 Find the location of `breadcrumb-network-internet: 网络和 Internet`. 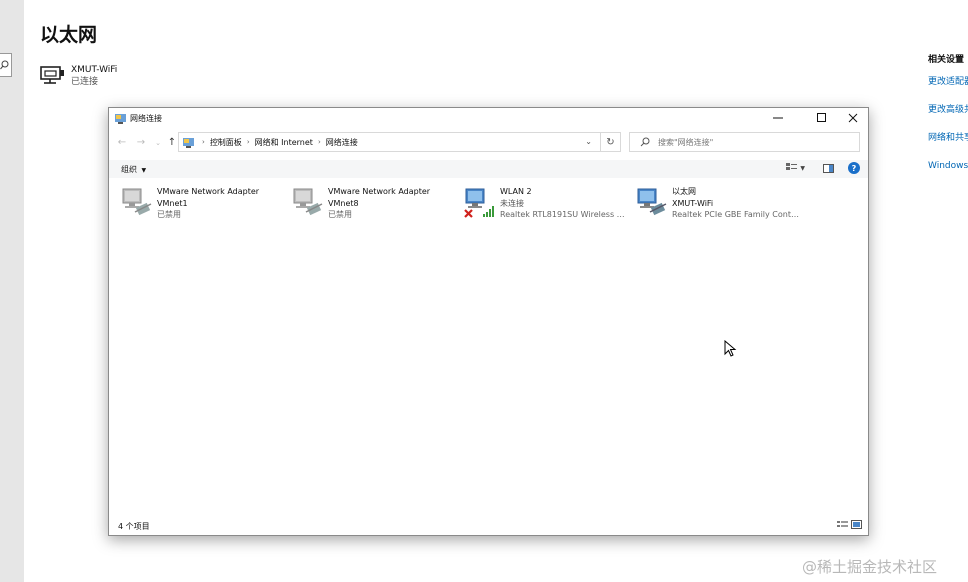

breadcrumb-network-internet: 网络和 Internet is located at coordinates (284, 142).